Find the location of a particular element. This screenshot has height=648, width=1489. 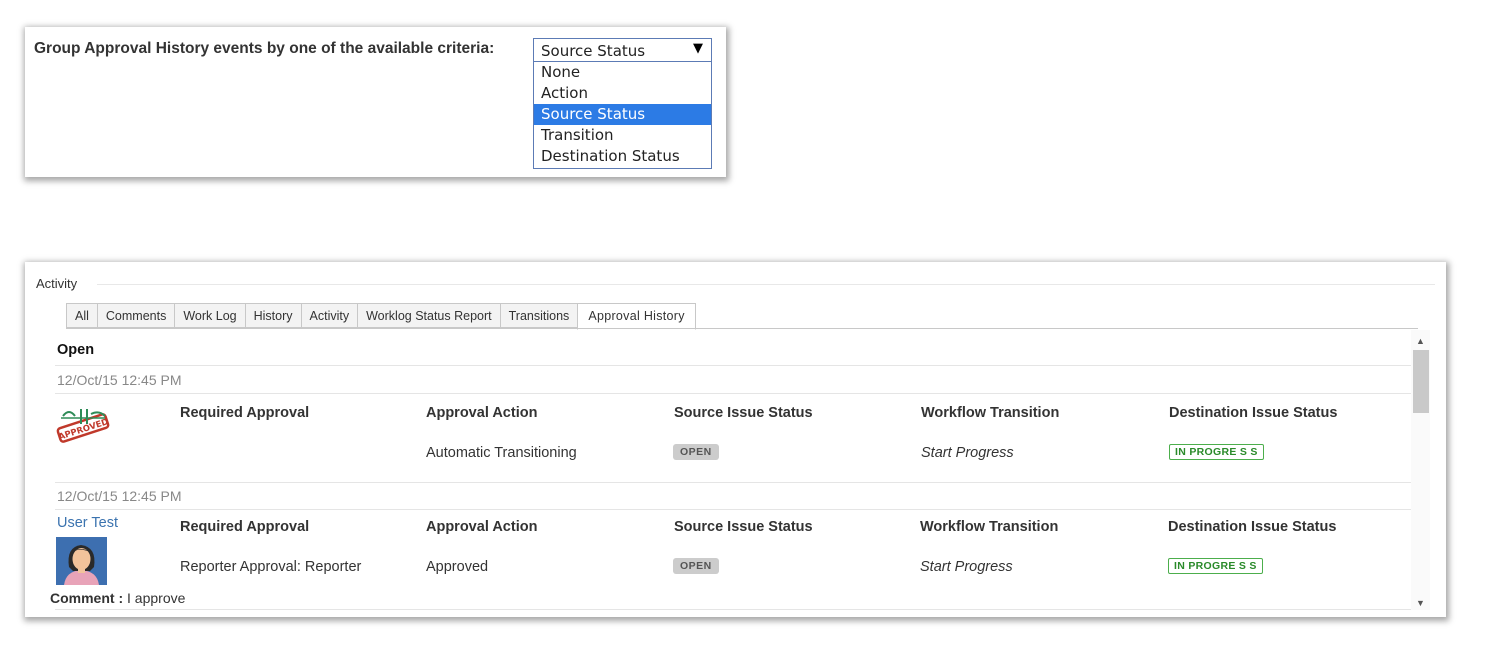

dropdown-option-source-status: Source Status is located at coordinates (622, 114).